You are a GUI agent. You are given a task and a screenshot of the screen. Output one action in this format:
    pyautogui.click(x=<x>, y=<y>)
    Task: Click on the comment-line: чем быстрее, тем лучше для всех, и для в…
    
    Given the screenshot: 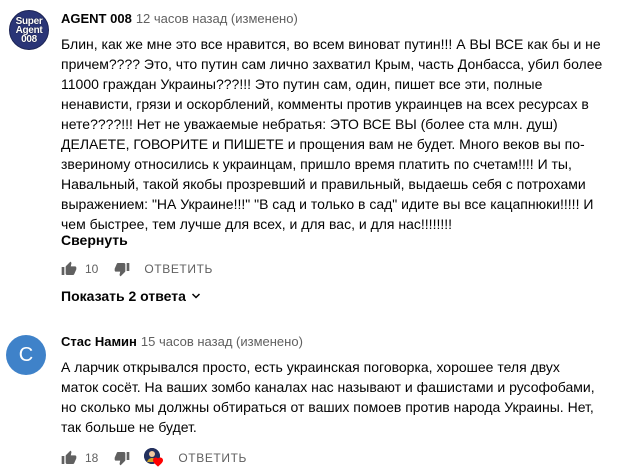 What is the action you would take?
    pyautogui.click(x=257, y=224)
    